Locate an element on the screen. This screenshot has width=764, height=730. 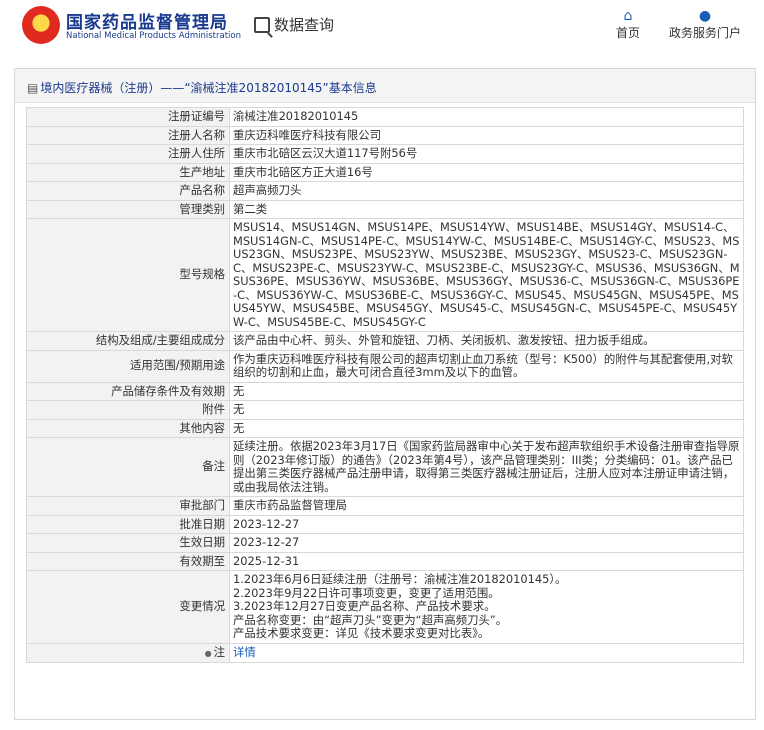
table-row: 附件无 is located at coordinates (385, 410).